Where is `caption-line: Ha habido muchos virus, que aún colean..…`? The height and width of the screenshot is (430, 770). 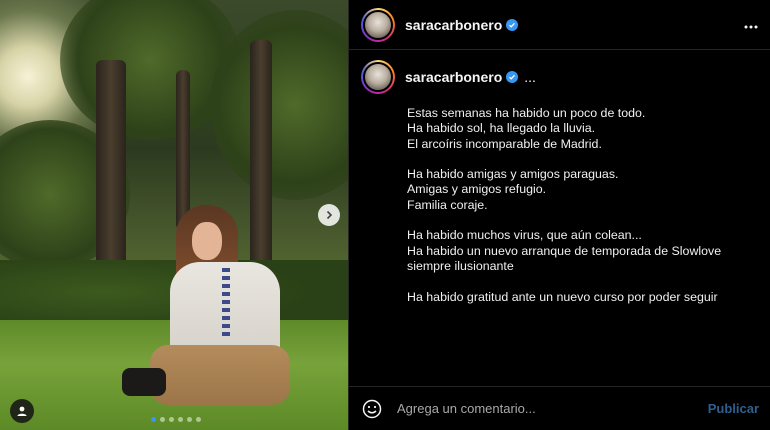
caption-line: Ha habido muchos virus, que aún colean..… is located at coordinates (524, 235).